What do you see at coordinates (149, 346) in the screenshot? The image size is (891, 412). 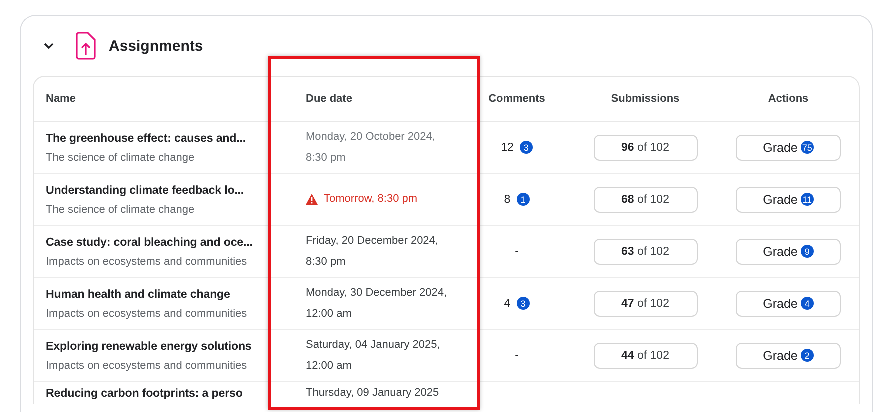 I see `assignment-title: Exploring renewable energy solutions` at bounding box center [149, 346].